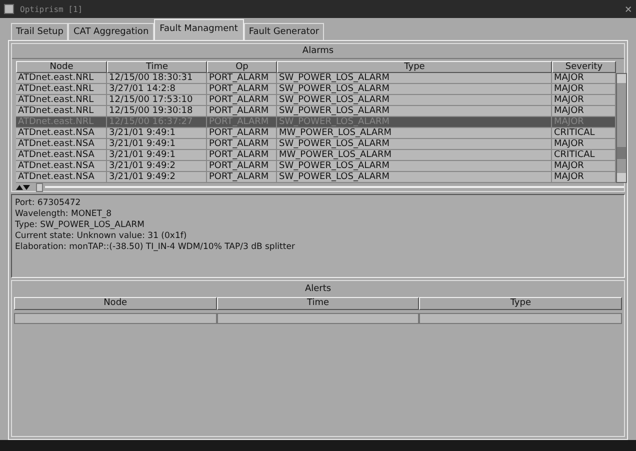 The image size is (636, 451). Describe the element at coordinates (157, 78) in the screenshot. I see `table-cell: 12/15/00 18:30:31` at that location.